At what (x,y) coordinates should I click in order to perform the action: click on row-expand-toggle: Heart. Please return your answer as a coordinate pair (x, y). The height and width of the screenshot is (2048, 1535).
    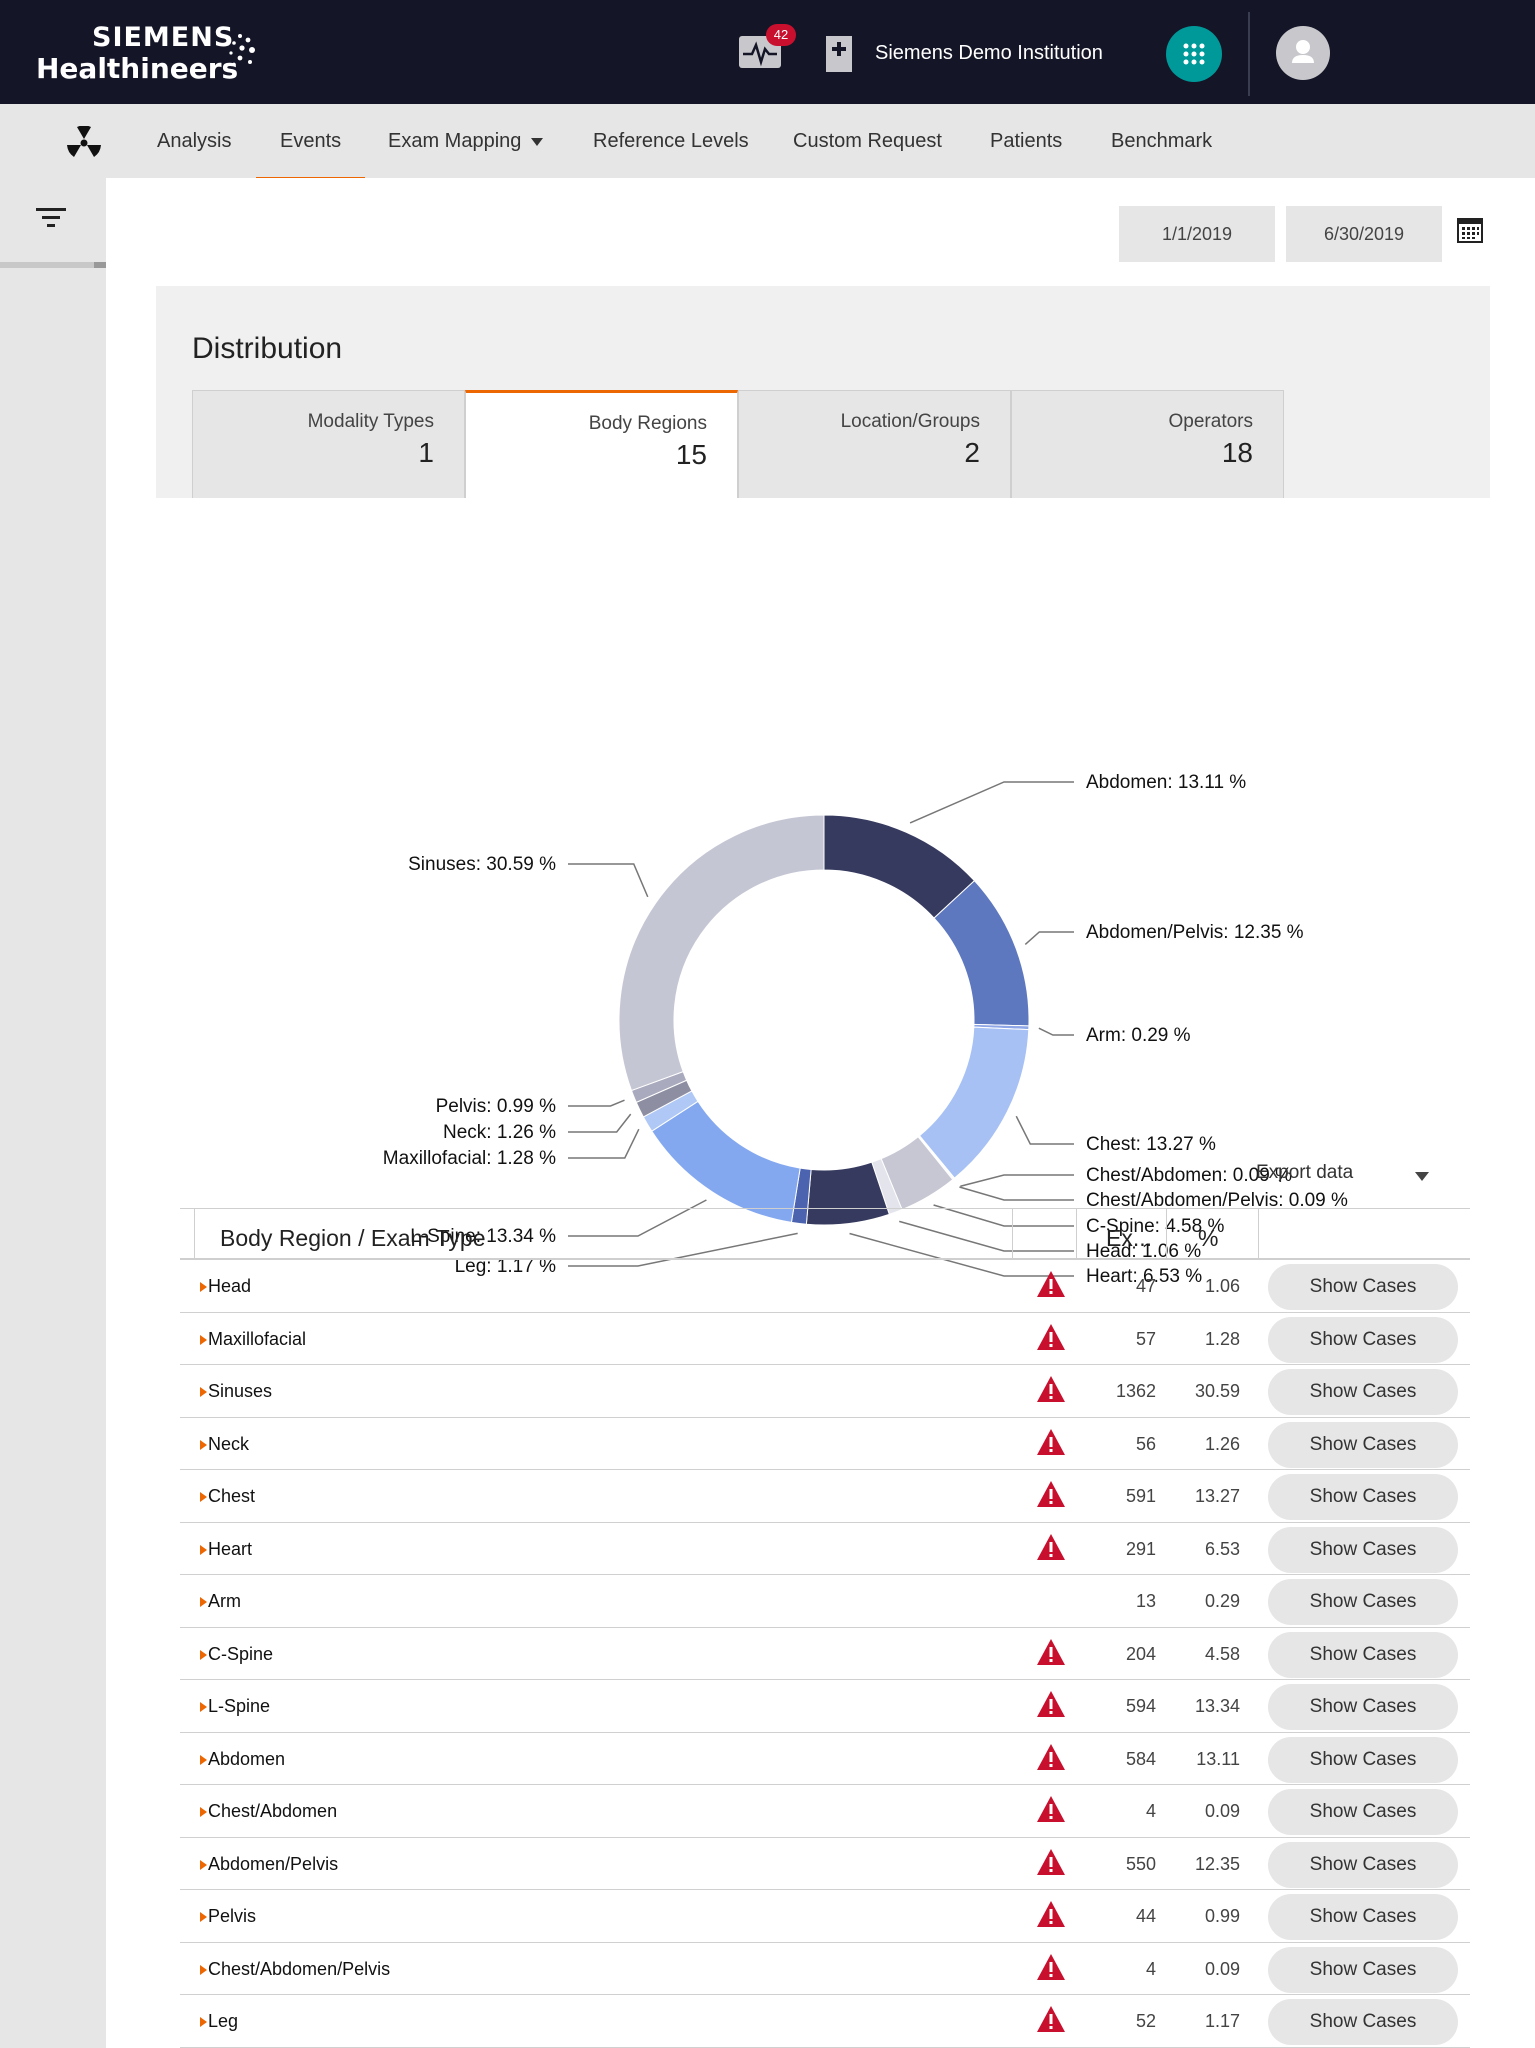
    Looking at the image, I should click on (226, 1549).